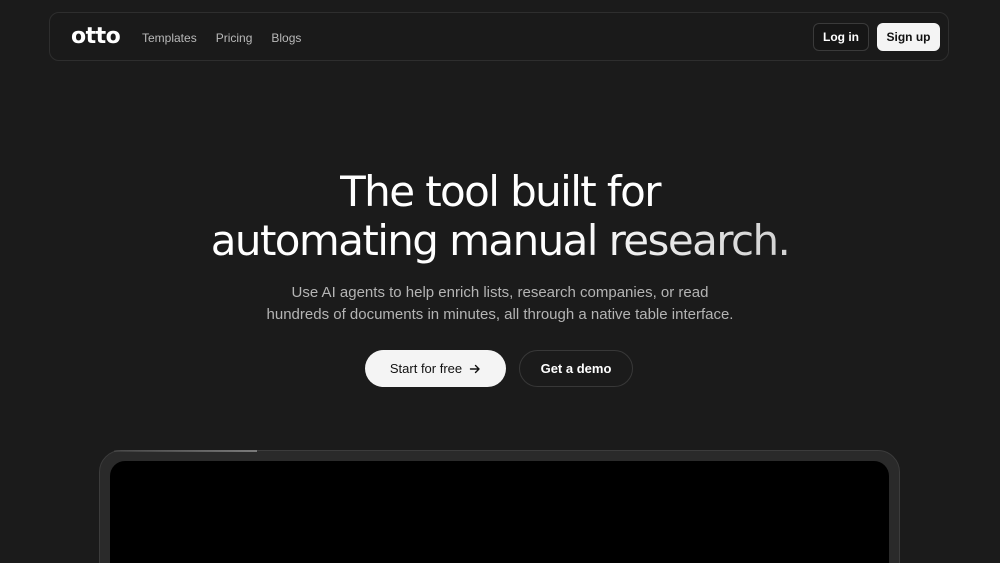 Image resolution: width=1000 pixels, height=563 pixels. I want to click on nav-link-pricing: Pricing, so click(234, 38).